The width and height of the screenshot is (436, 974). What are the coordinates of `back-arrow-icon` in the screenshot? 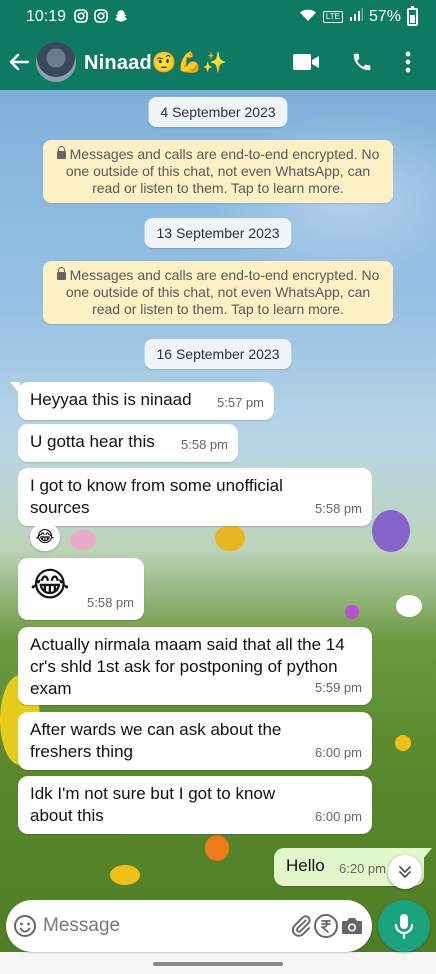 It's located at (19, 62).